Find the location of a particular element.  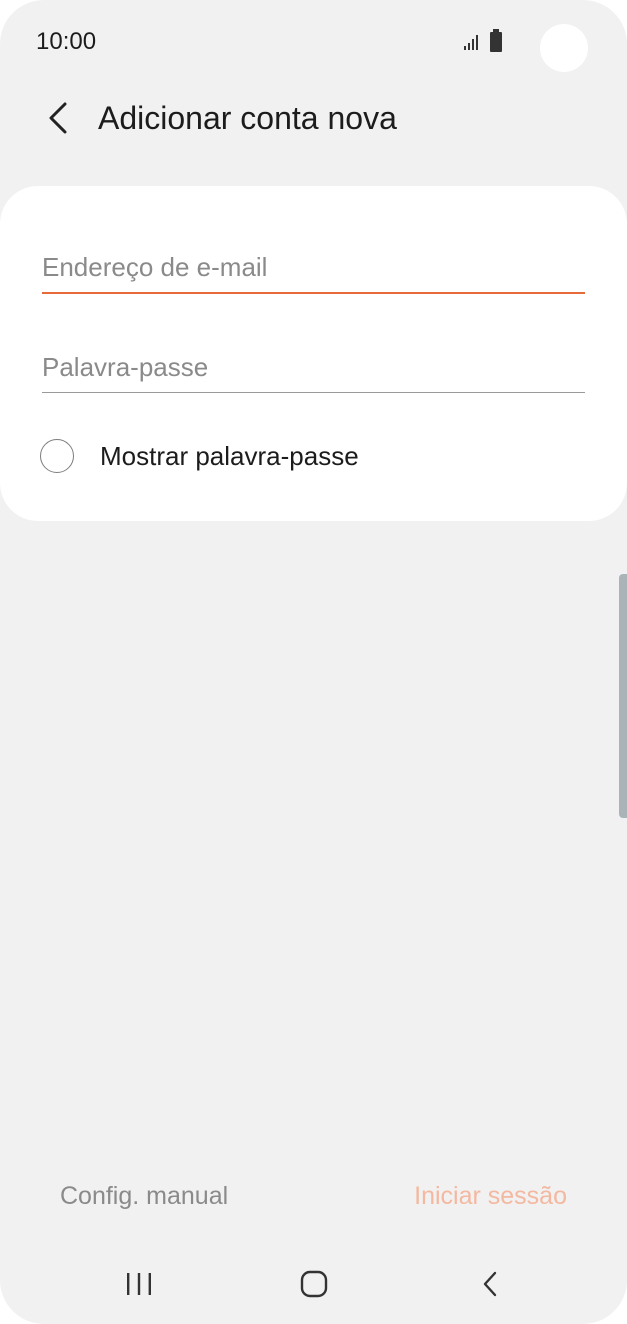

page-title: Adicionar conta nova is located at coordinates (247, 118).